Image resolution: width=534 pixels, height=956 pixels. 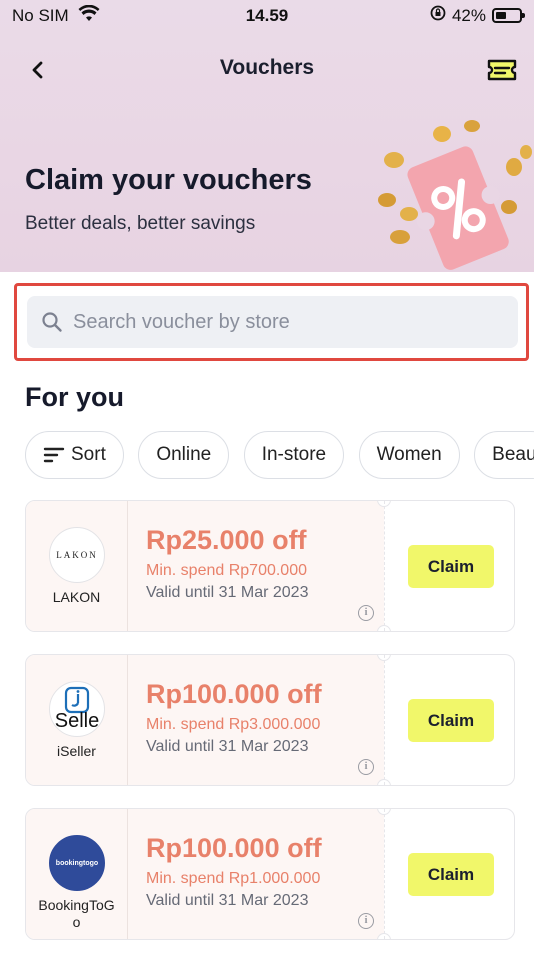 What do you see at coordinates (226, 540) in the screenshot?
I see `voucher-amount: Rp25.000 off` at bounding box center [226, 540].